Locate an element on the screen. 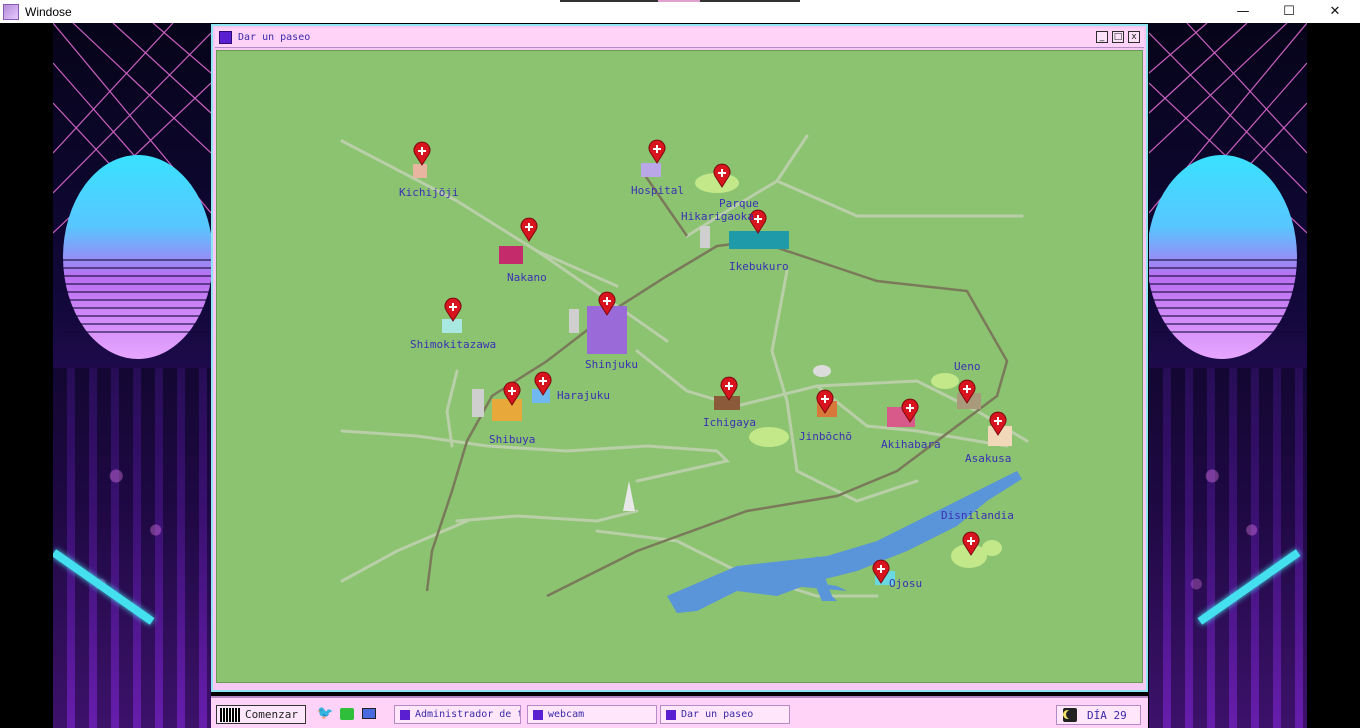 The width and height of the screenshot is (1360, 728). location-label-ichigaya: Ichigaya is located at coordinates (729, 422).